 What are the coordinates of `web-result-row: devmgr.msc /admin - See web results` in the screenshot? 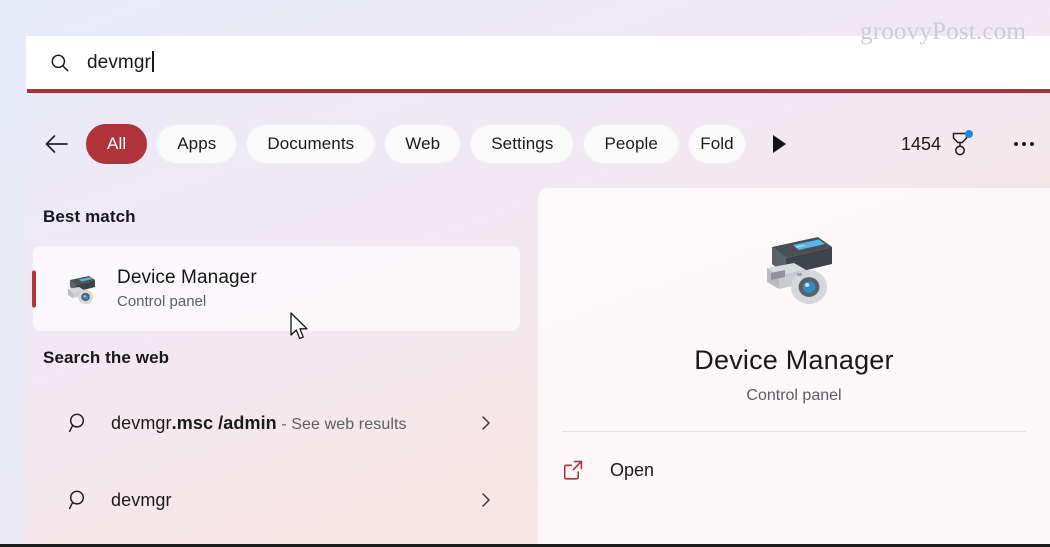 It's located at (276, 423).